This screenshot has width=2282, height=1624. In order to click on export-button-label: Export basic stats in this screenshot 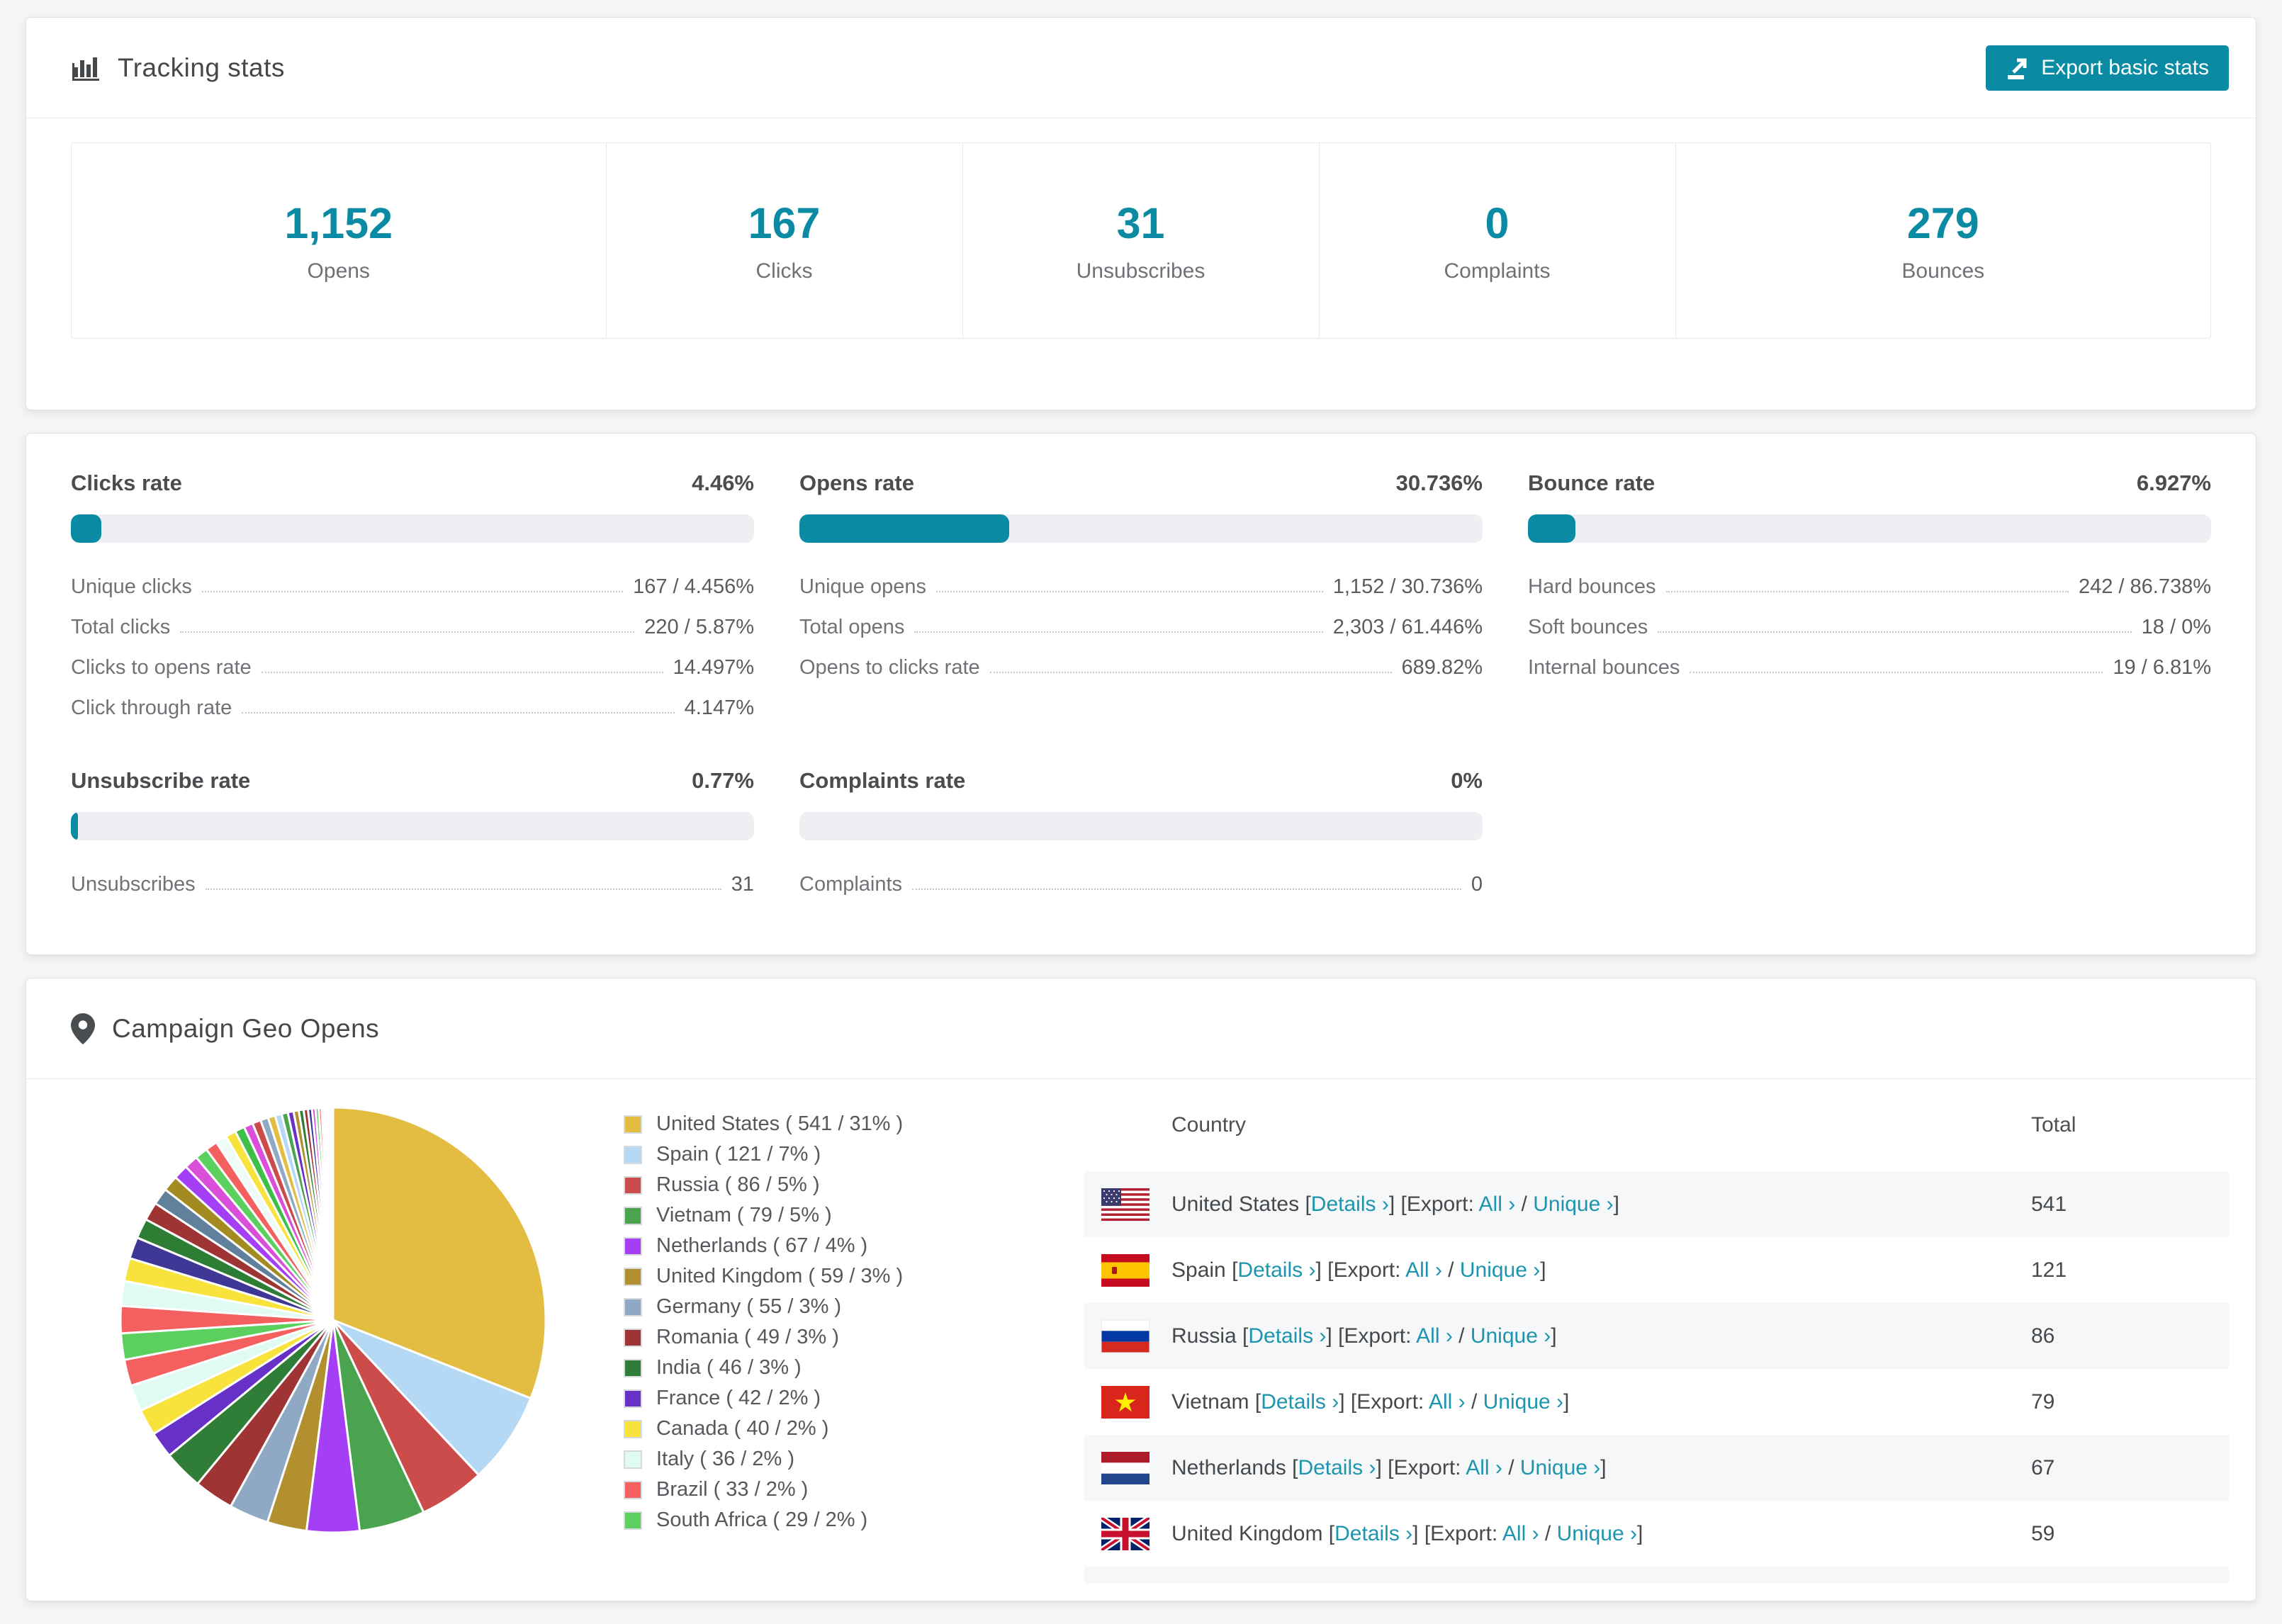, I will do `click(2125, 67)`.